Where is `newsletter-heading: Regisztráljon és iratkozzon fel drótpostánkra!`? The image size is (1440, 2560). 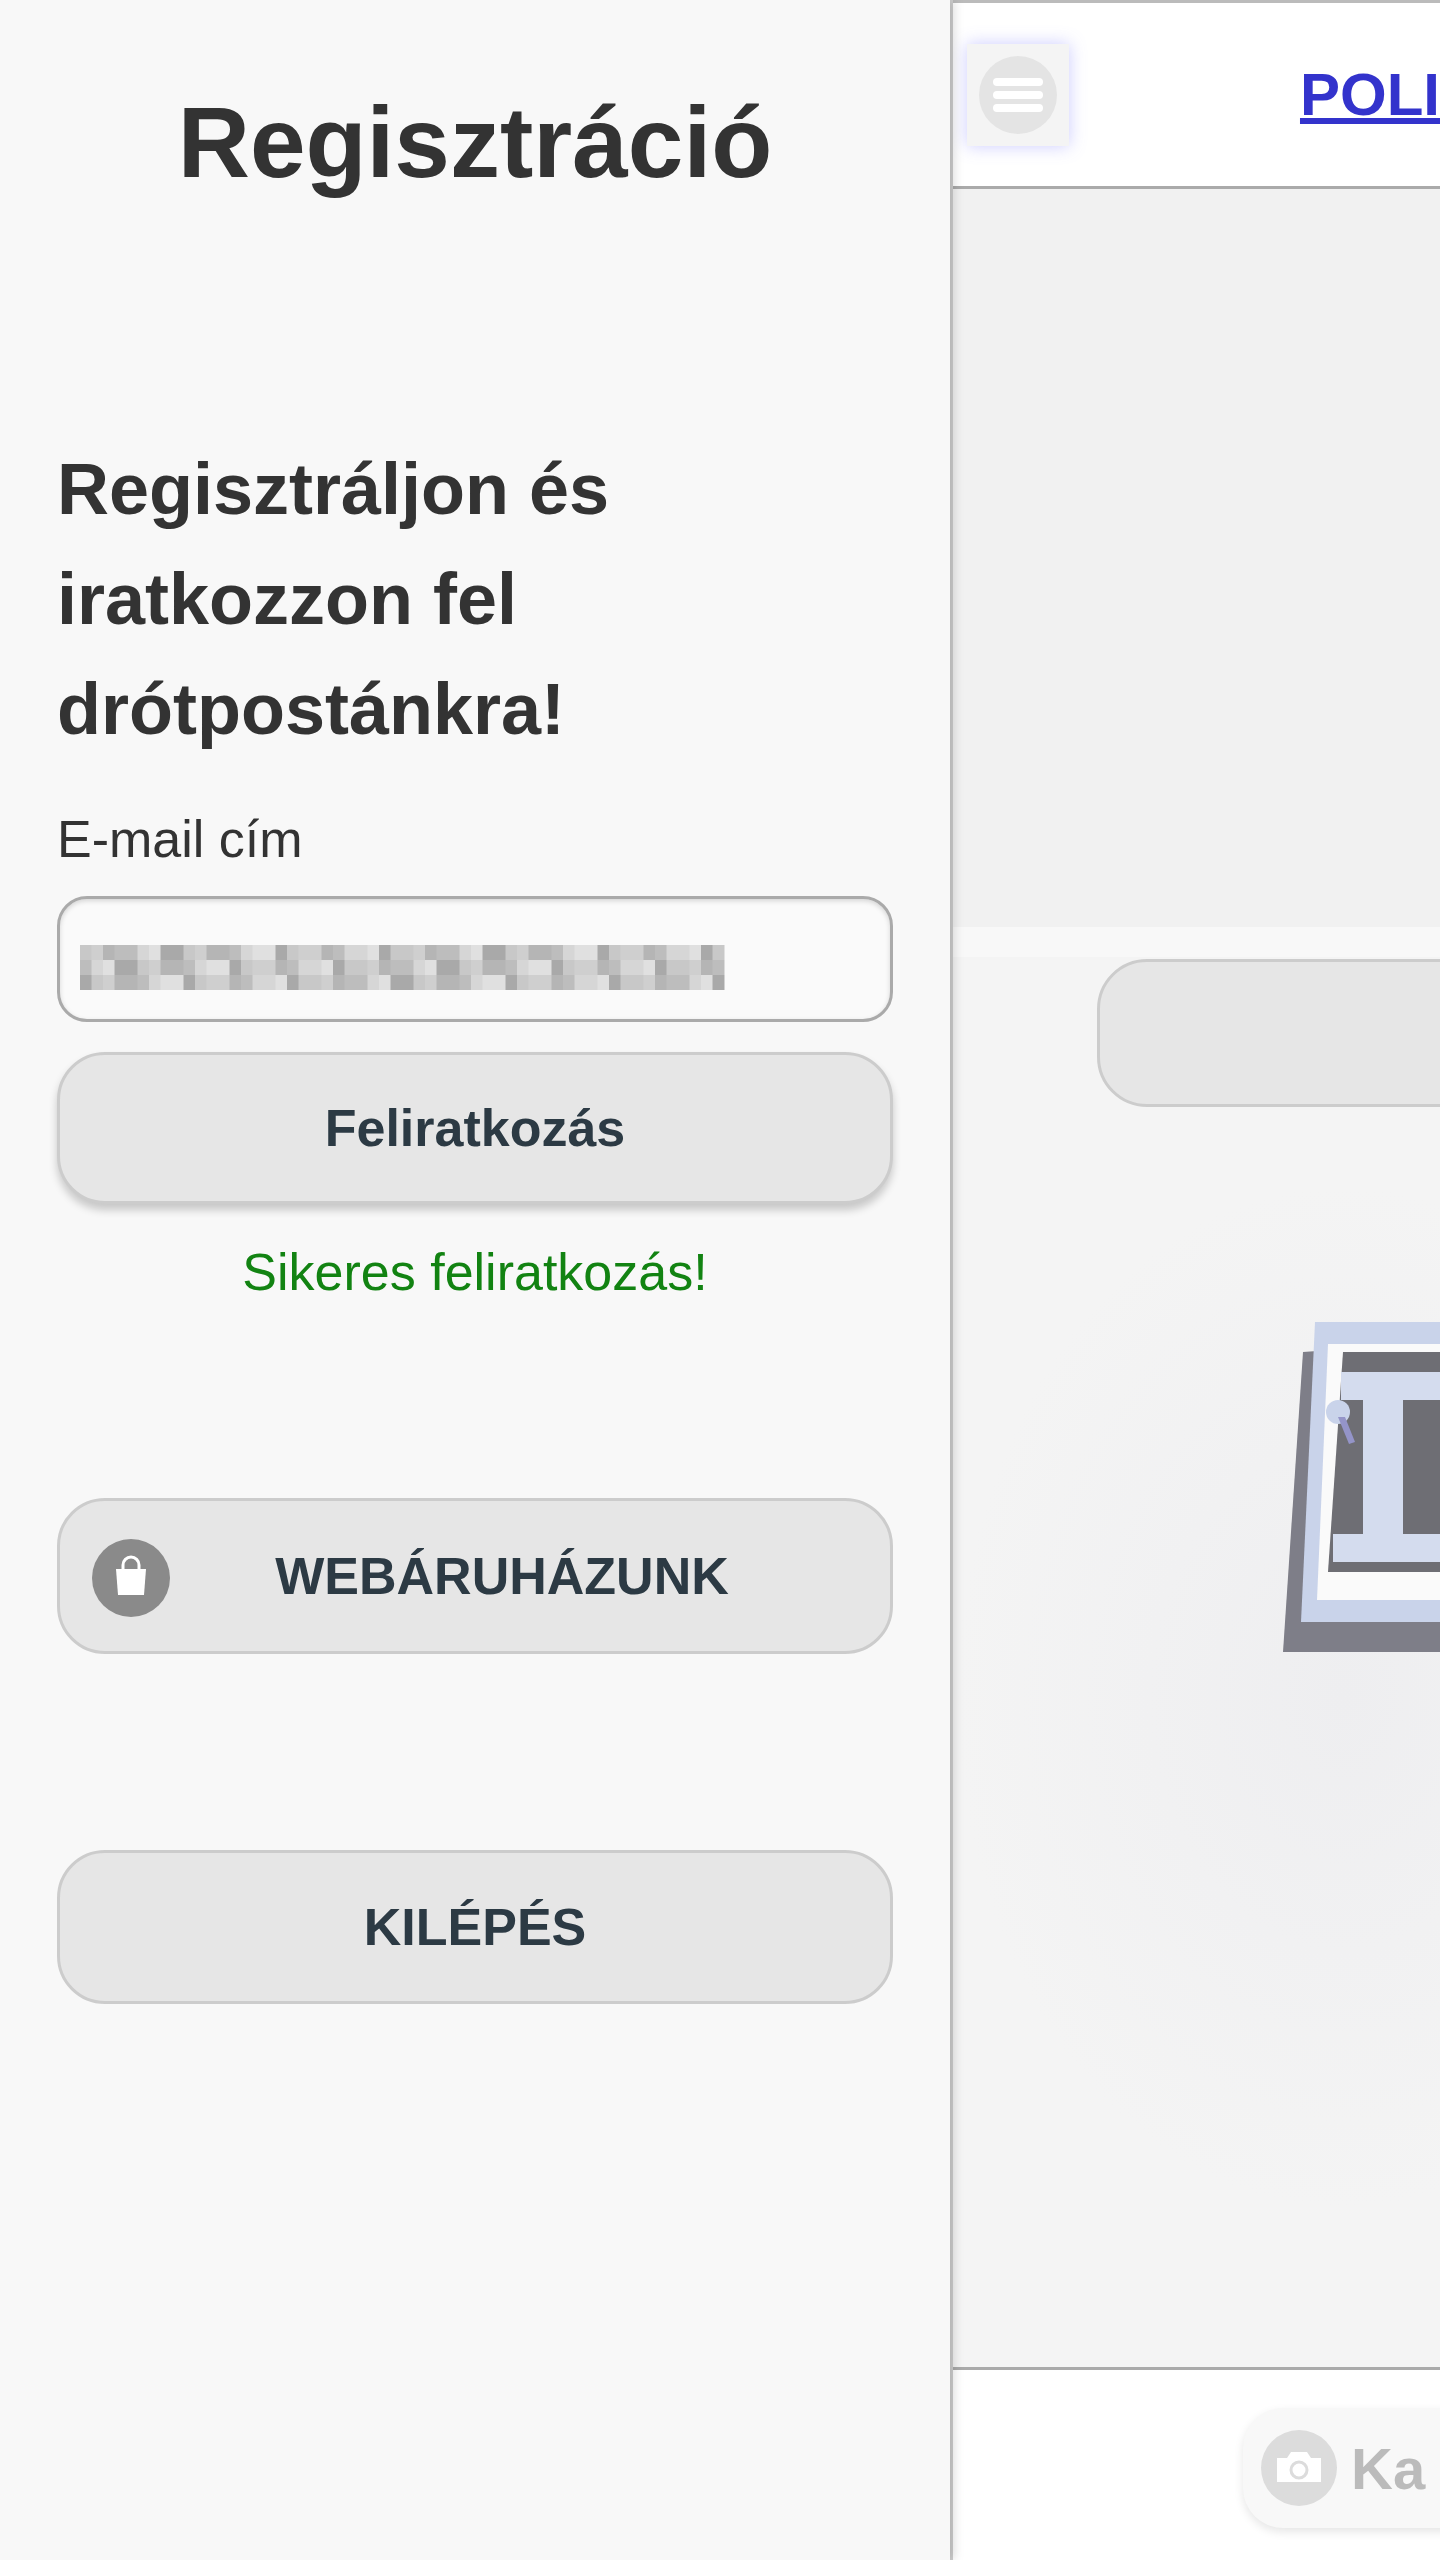 newsletter-heading: Regisztráljon és iratkozzon fel drótpostánkra! is located at coordinates (334, 599).